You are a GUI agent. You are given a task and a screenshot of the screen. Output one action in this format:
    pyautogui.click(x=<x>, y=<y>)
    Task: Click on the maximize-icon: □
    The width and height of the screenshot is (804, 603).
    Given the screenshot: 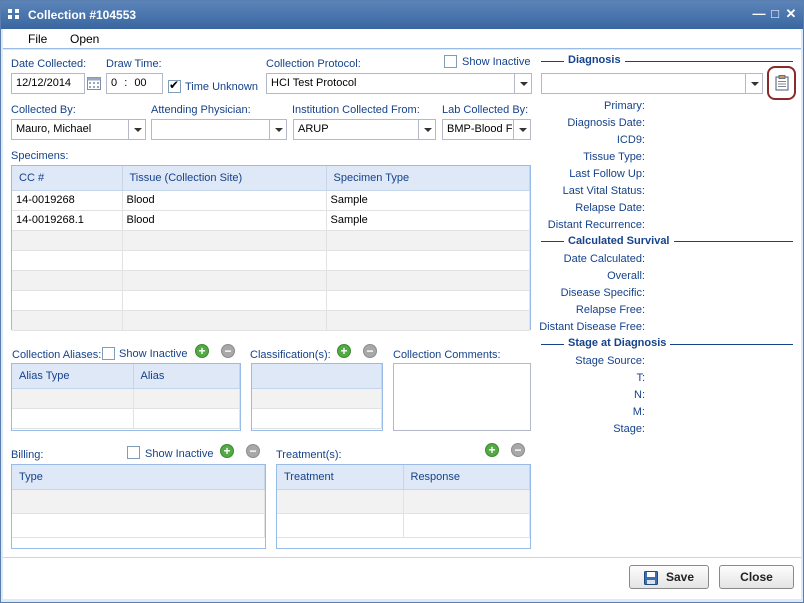 What is the action you would take?
    pyautogui.click(x=775, y=14)
    